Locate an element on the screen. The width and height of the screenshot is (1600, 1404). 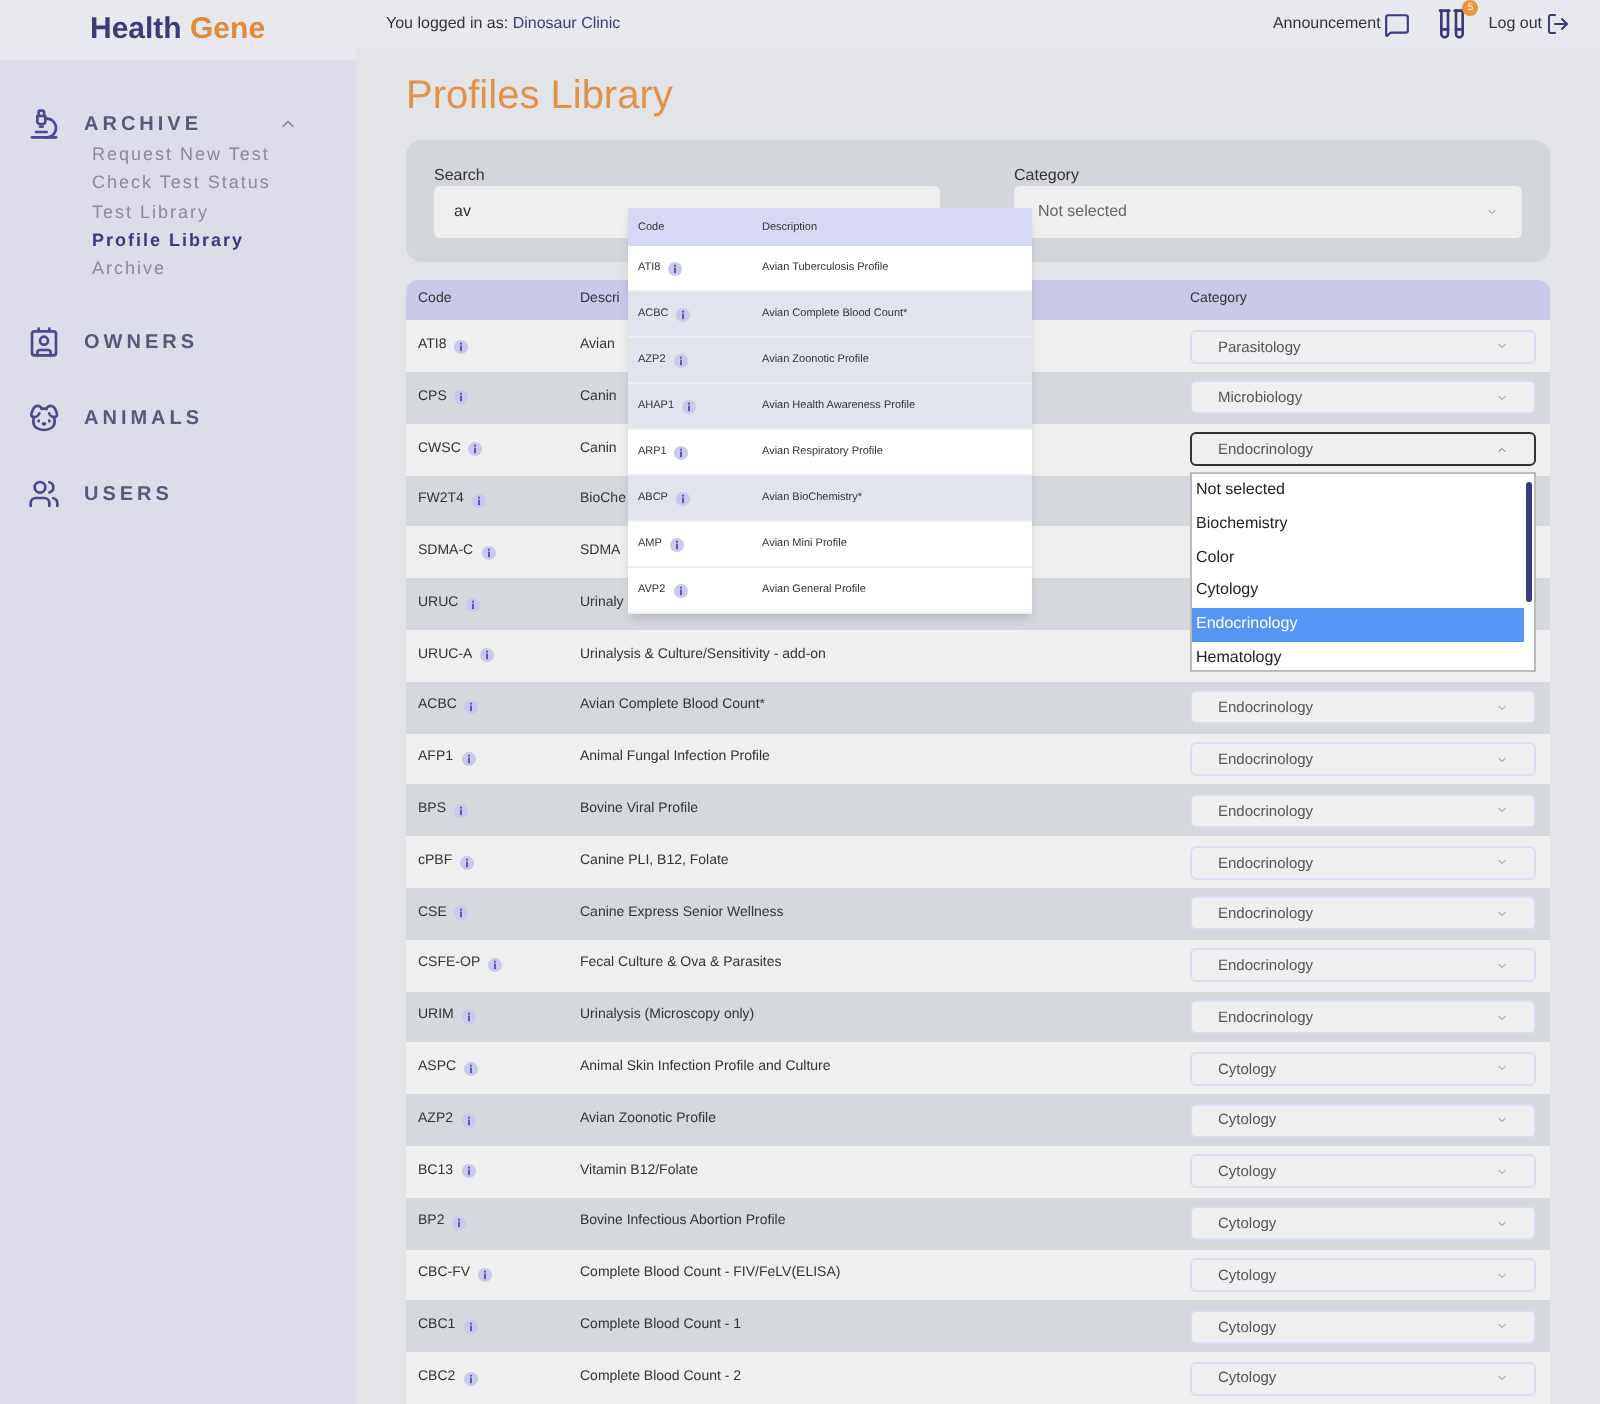
logo: Health Gene is located at coordinates (178, 29).